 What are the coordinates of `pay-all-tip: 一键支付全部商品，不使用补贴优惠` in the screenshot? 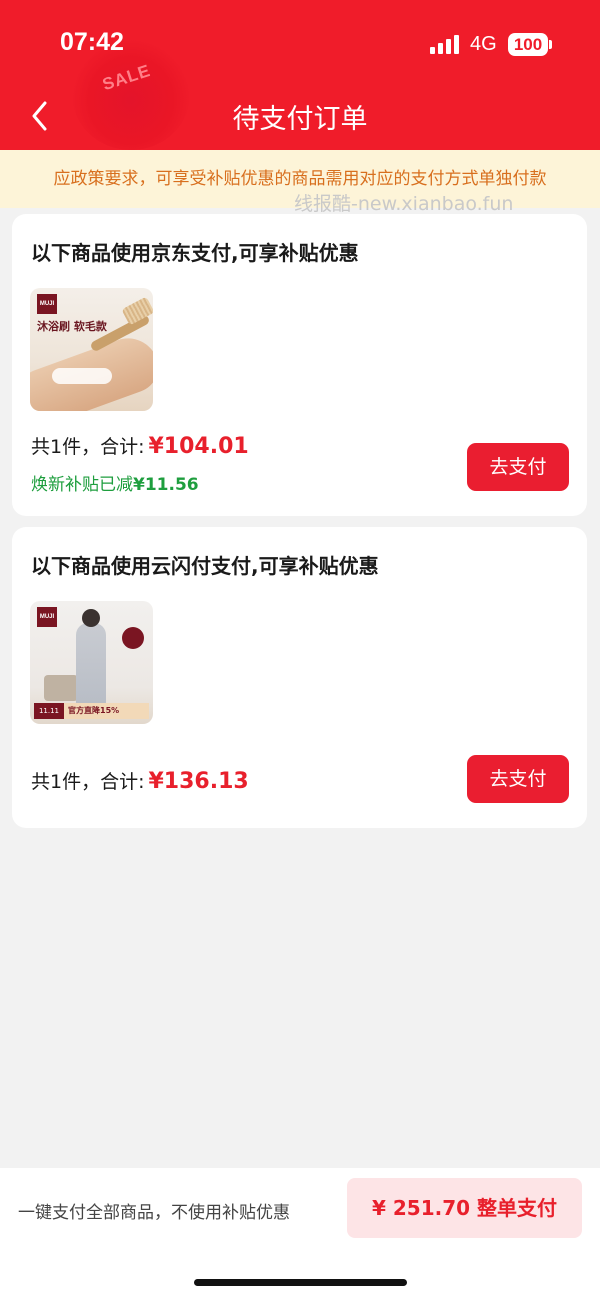 It's located at (154, 1213).